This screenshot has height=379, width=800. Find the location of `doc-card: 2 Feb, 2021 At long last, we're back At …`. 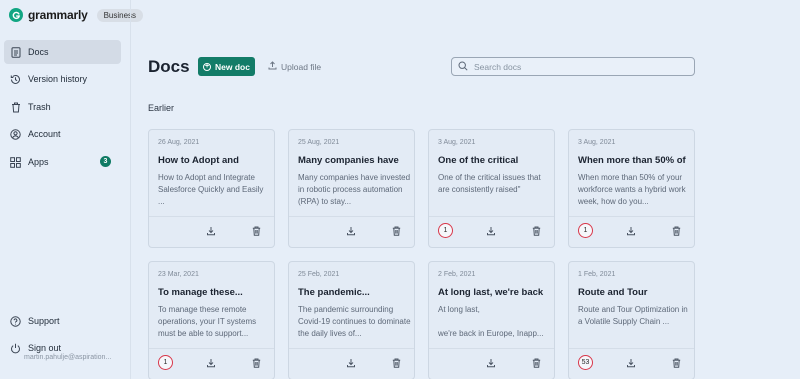

doc-card: 2 Feb, 2021 At long last, we're back At … is located at coordinates (491, 320).